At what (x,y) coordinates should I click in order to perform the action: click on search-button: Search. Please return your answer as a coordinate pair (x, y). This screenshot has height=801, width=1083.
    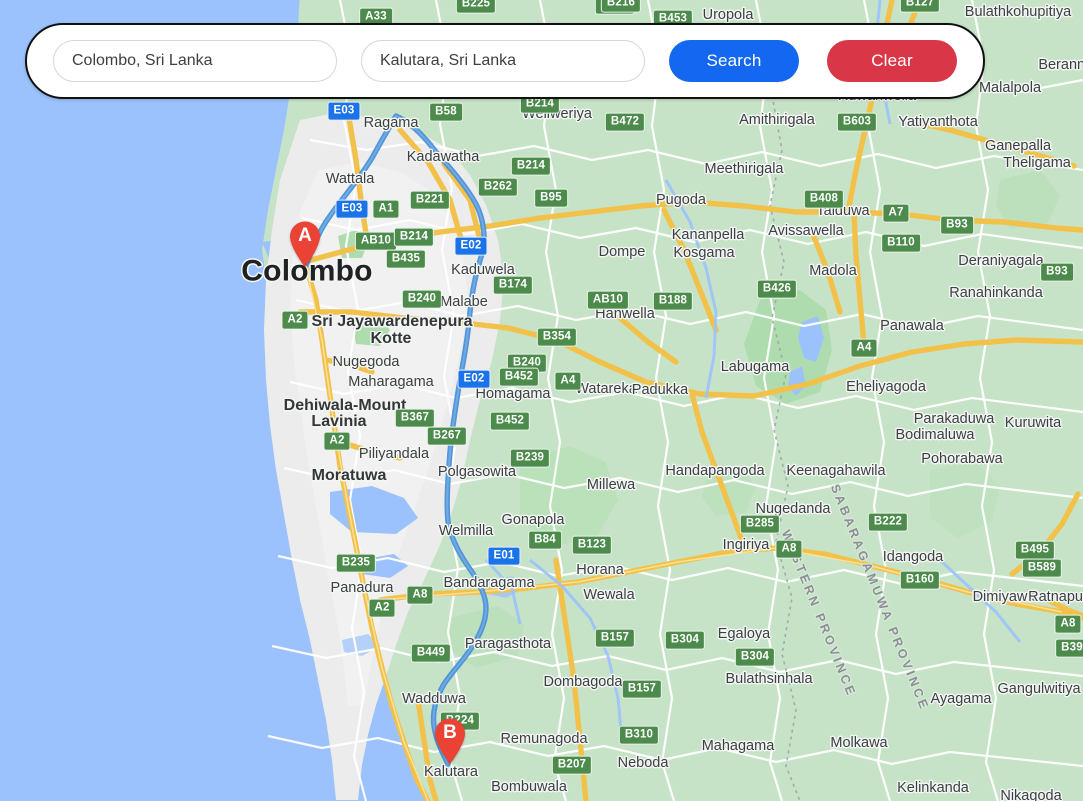
    Looking at the image, I should click on (734, 61).